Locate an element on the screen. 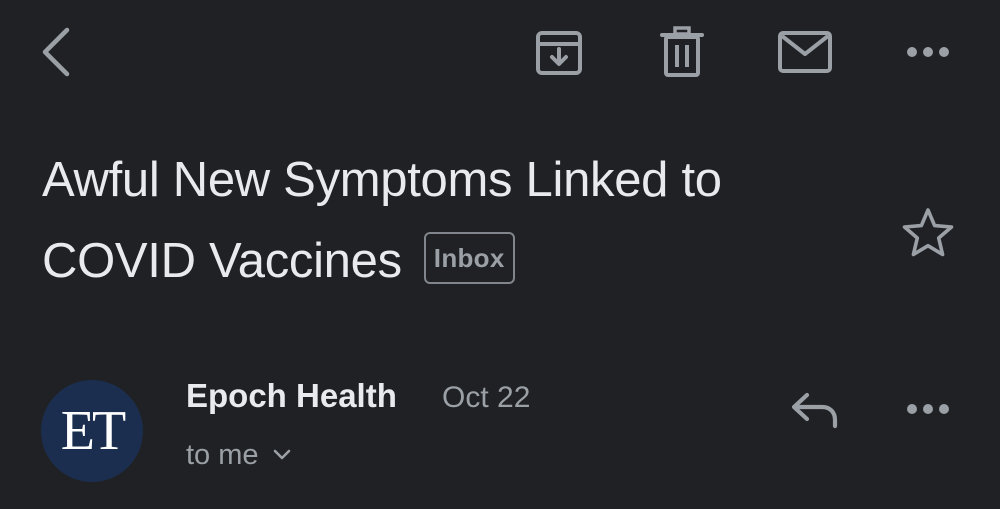 The height and width of the screenshot is (509, 1000). mail-icon is located at coordinates (805, 52).